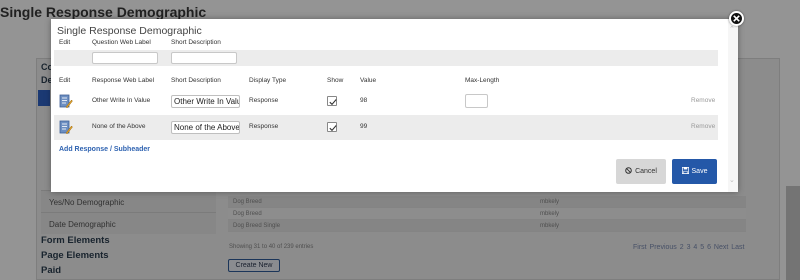 The height and width of the screenshot is (280, 800). What do you see at coordinates (364, 126) in the screenshot?
I see `response-value: 99` at bounding box center [364, 126].